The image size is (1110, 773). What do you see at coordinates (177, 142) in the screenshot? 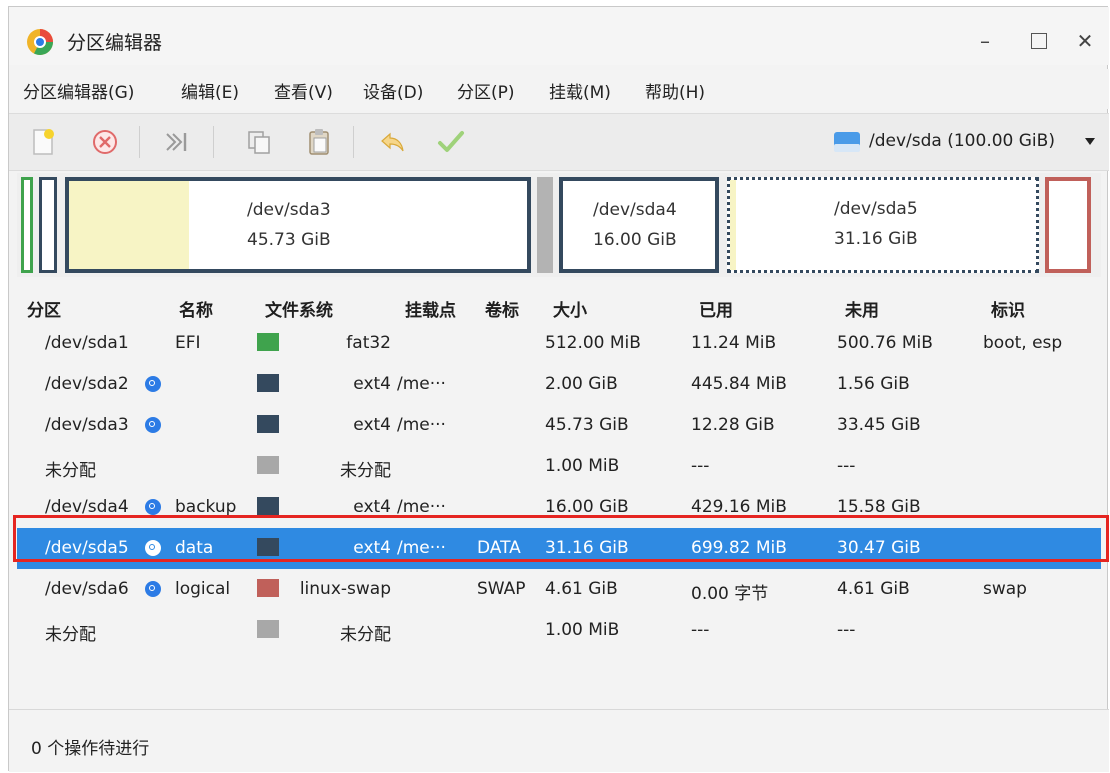
I see `resize-move-icon` at bounding box center [177, 142].